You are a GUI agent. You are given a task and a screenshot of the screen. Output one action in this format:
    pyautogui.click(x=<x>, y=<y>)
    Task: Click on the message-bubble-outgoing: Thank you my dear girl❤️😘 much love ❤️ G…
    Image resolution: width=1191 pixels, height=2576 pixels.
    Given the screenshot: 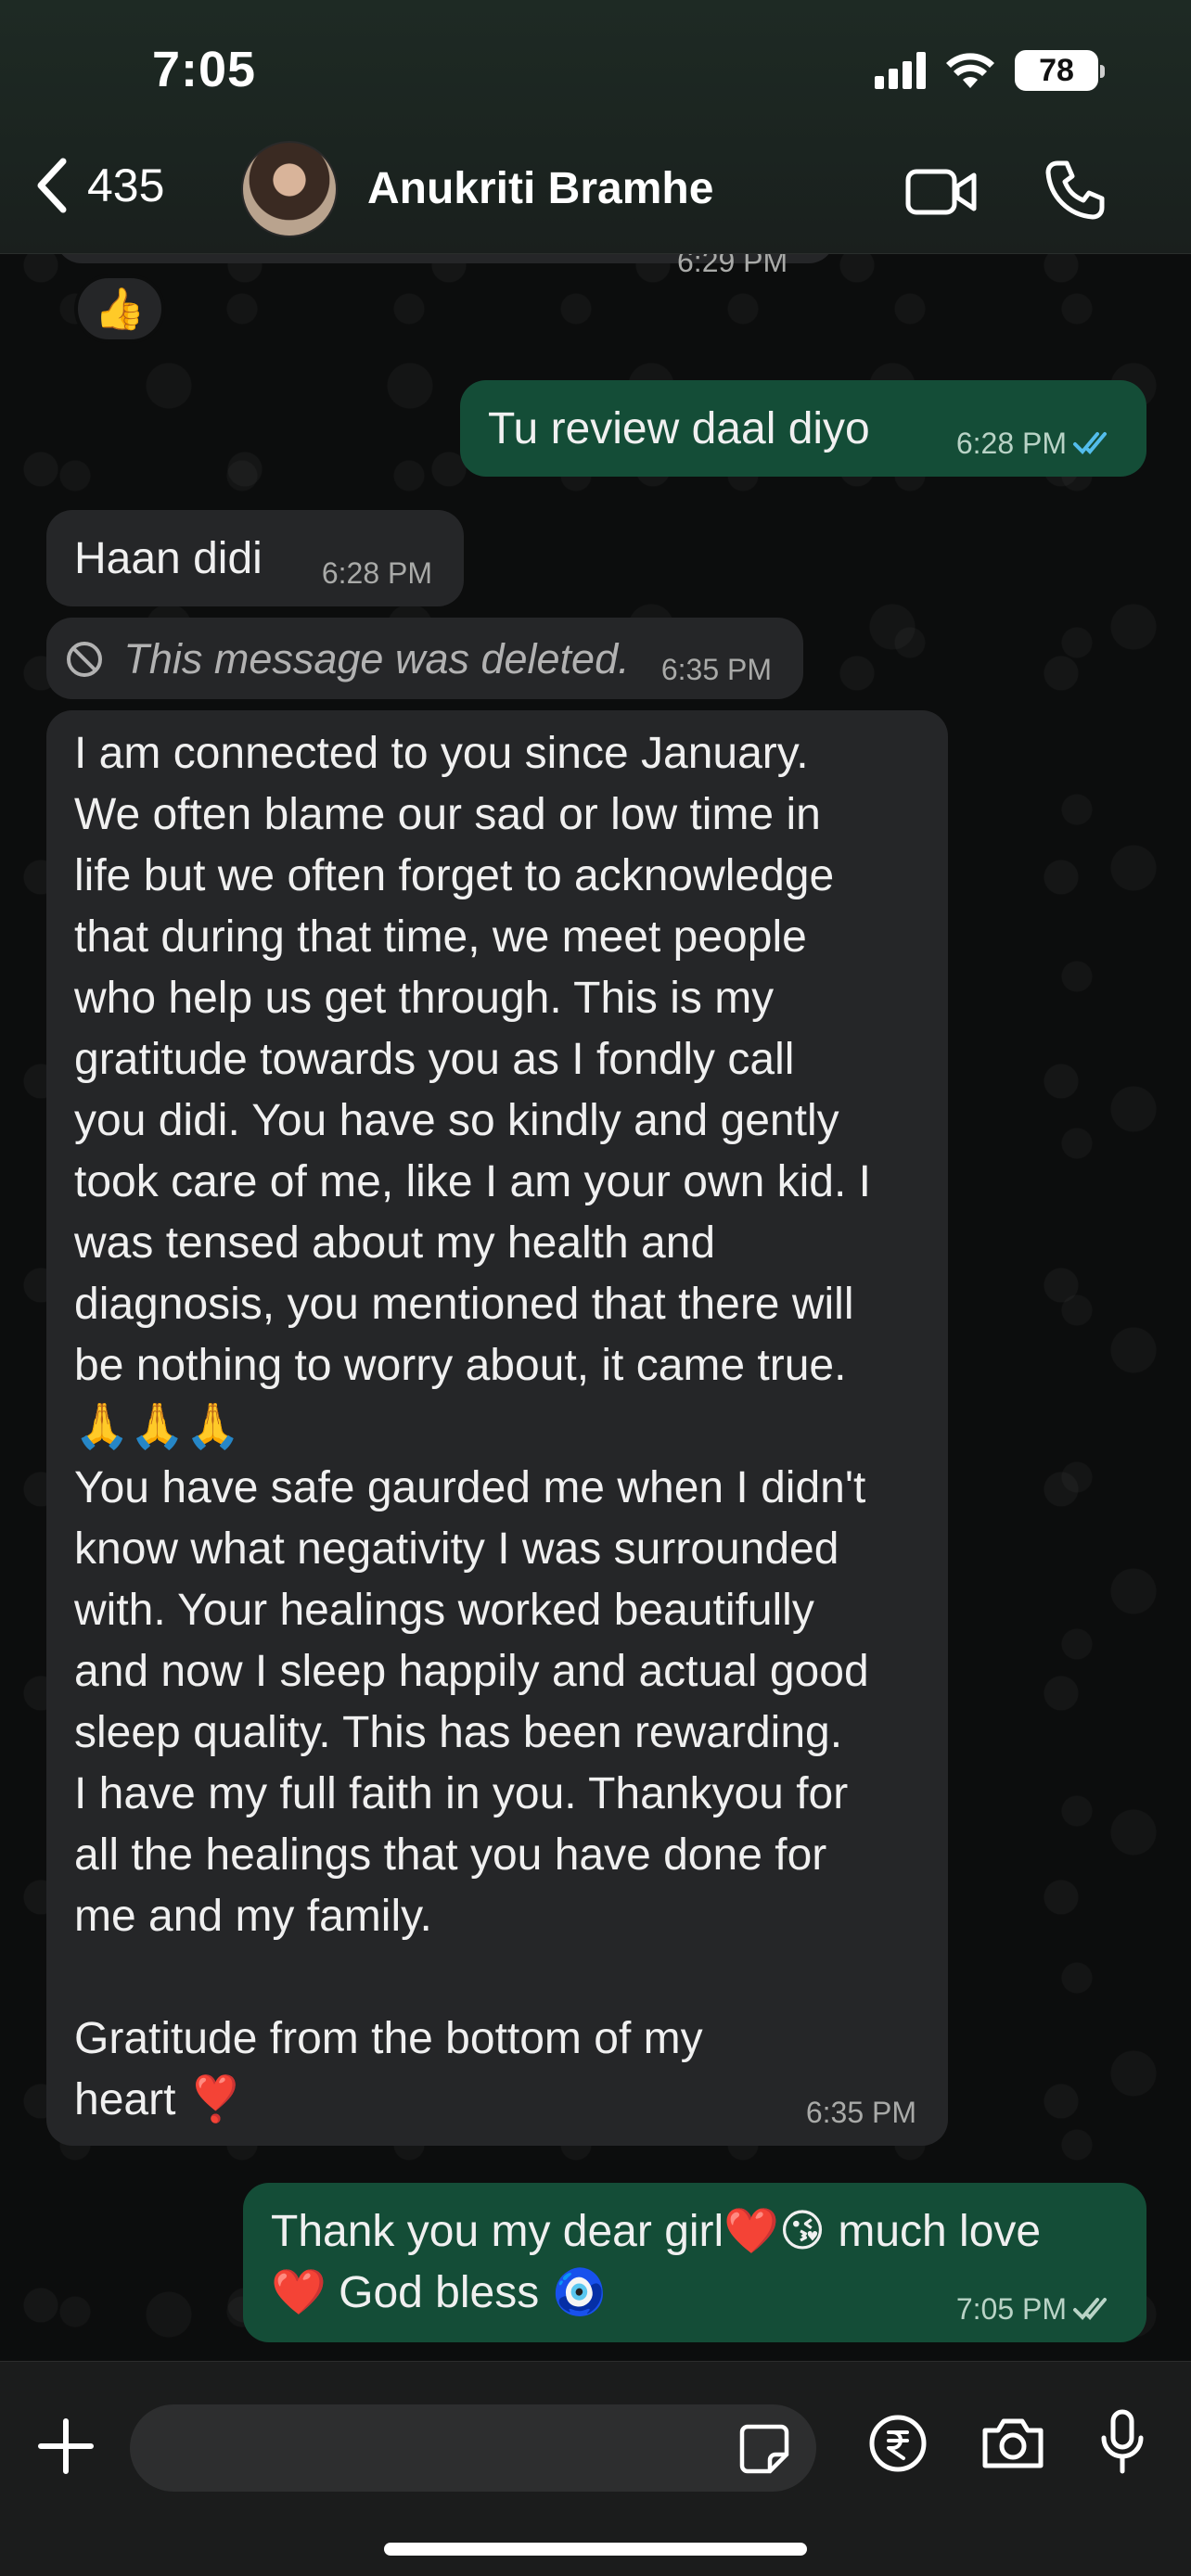 What is the action you would take?
    pyautogui.click(x=694, y=2262)
    